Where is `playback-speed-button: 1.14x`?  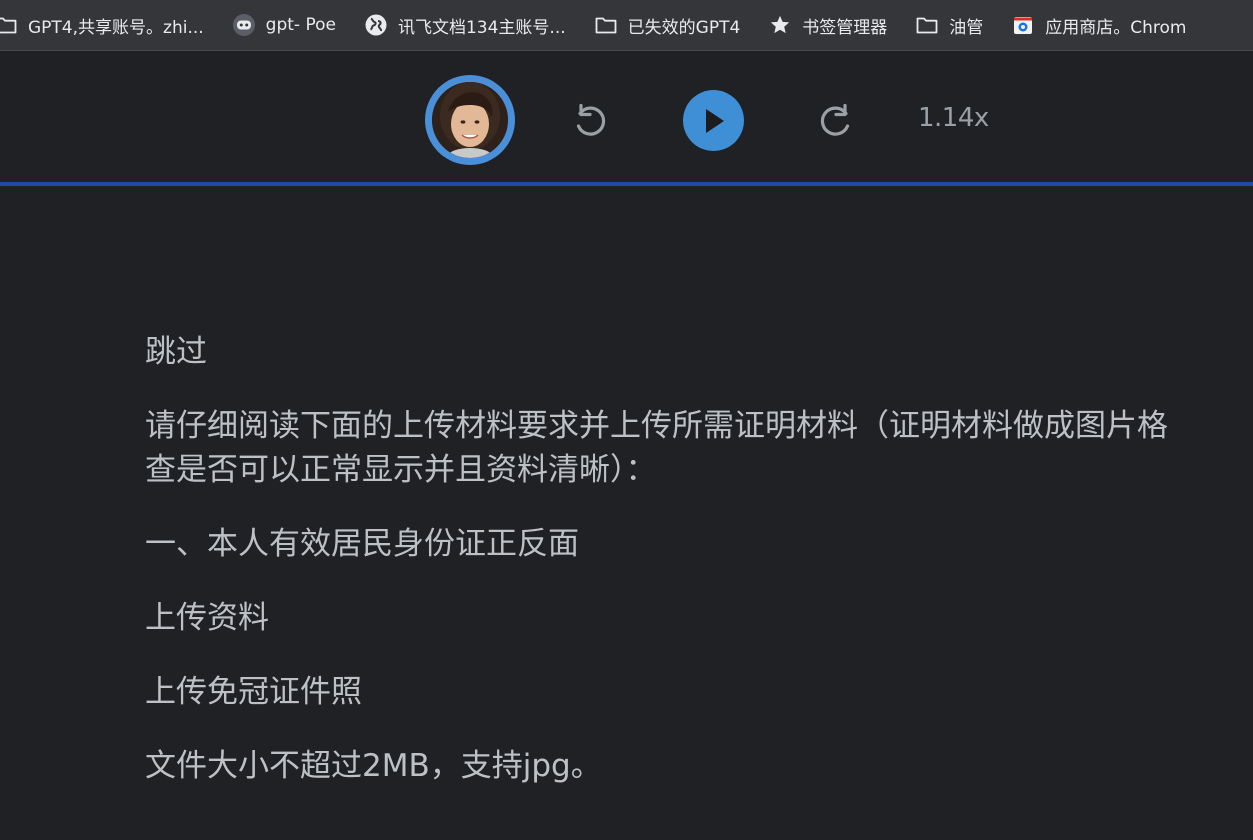
playback-speed-button: 1.14x is located at coordinates (953, 118).